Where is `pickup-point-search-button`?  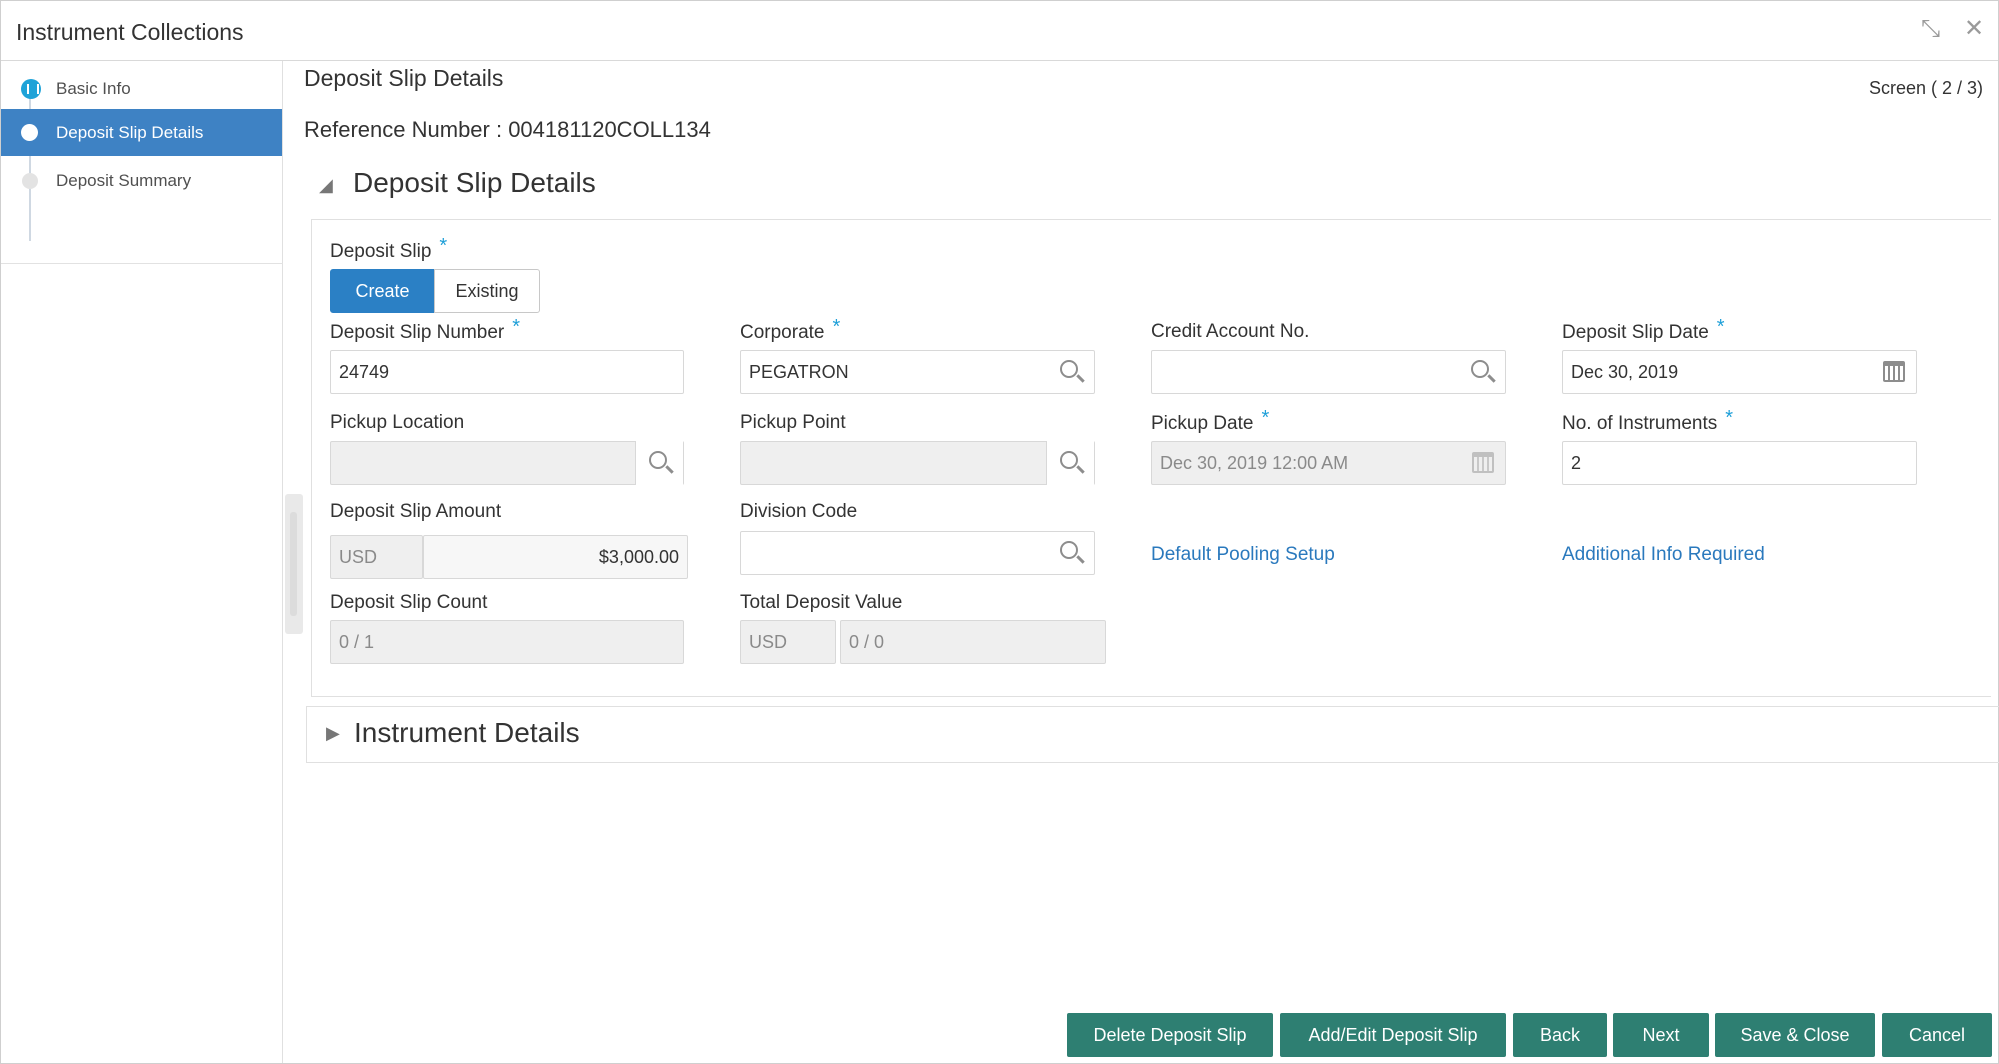
pickup-point-search-button is located at coordinates (1070, 463).